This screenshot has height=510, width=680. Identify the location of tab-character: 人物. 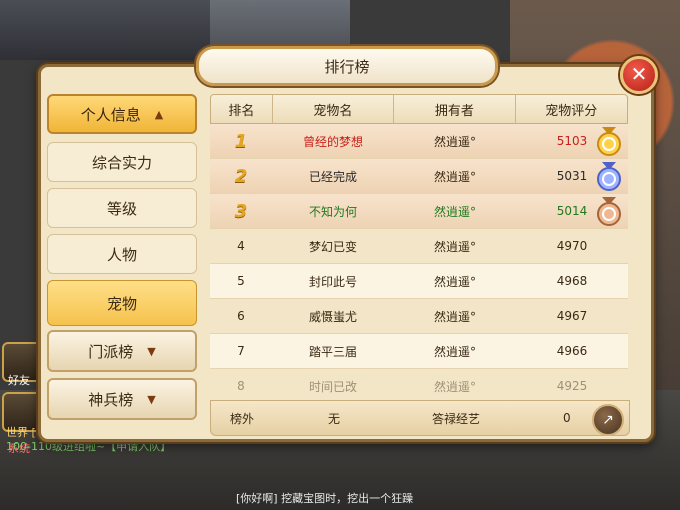
(122, 254).